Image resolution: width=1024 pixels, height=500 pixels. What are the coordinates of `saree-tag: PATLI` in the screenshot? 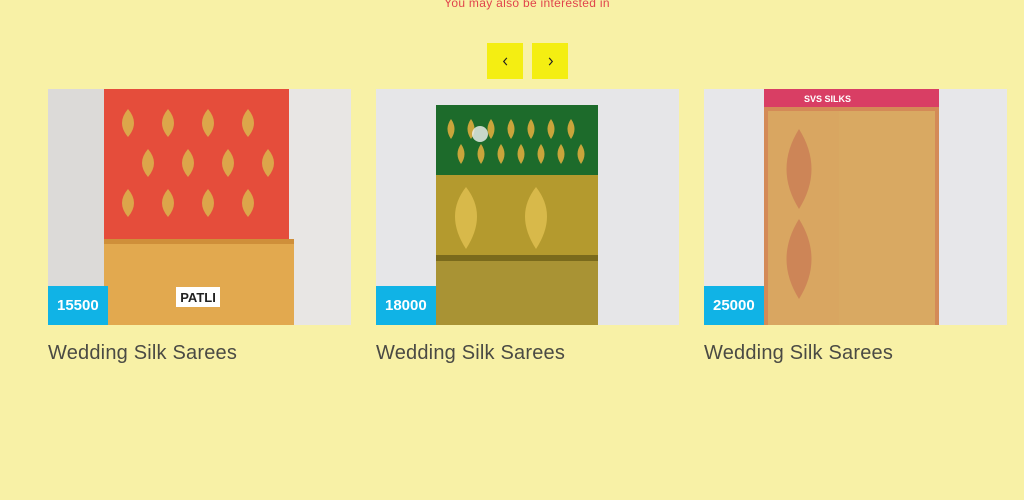 It's located at (198, 297).